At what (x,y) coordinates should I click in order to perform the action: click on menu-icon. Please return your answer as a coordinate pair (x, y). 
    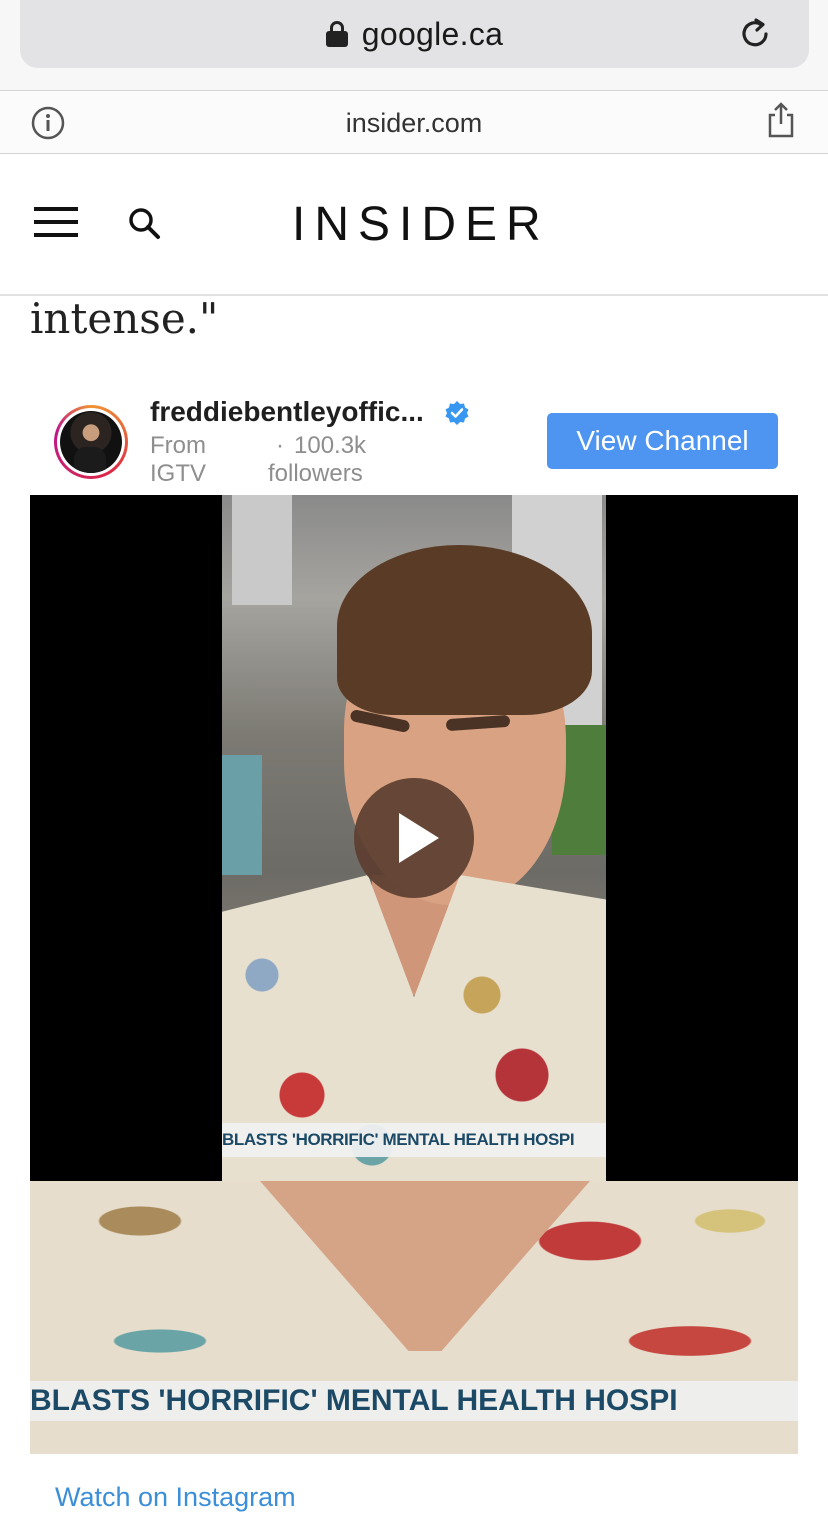
    Looking at the image, I should click on (56, 223).